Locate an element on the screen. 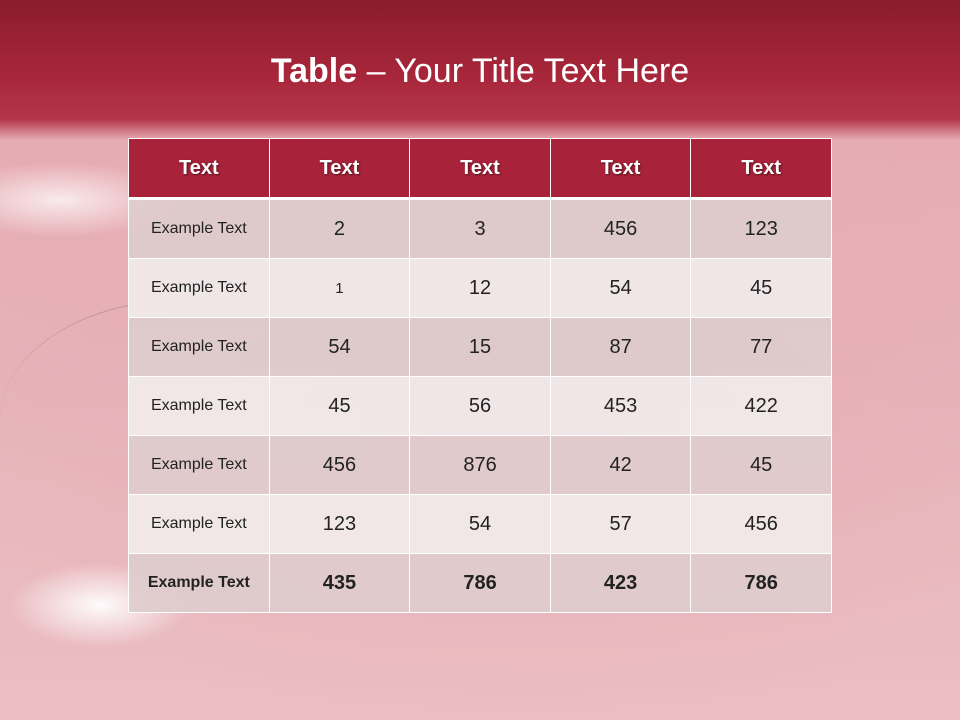  table-row: Example Text 2 3 456 123 is located at coordinates (480, 228).